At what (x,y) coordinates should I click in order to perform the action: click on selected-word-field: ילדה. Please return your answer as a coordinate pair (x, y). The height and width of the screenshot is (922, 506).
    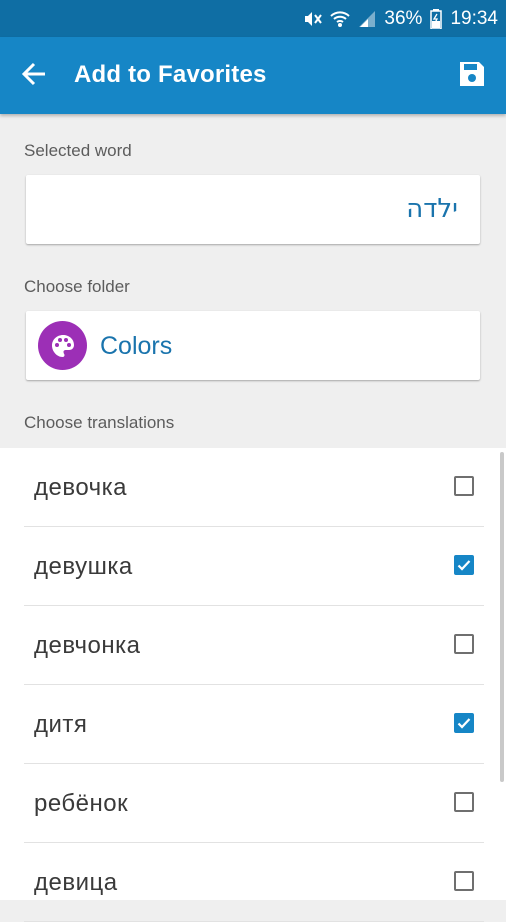
    Looking at the image, I should click on (253, 209).